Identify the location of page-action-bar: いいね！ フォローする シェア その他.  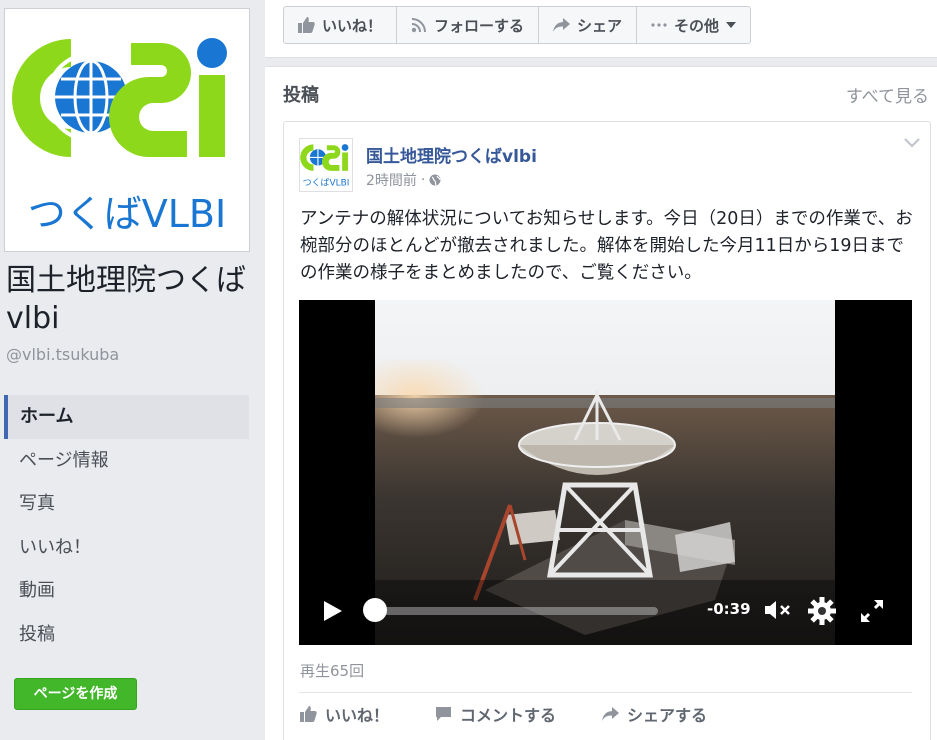
(601, 29).